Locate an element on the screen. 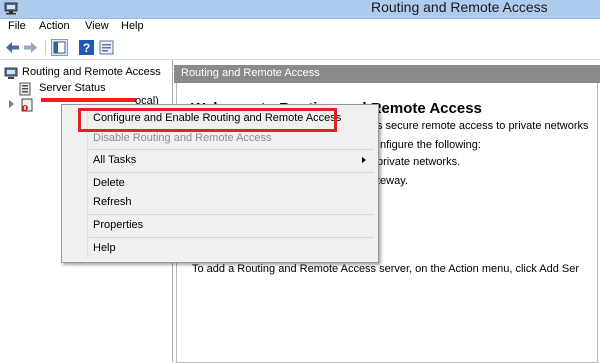 The height and width of the screenshot is (363, 600). console-tree-icon is located at coordinates (59, 47).